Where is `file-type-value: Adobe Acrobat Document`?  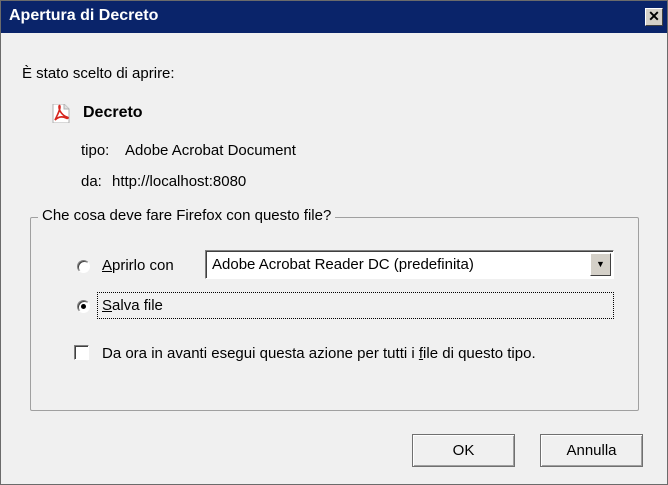
file-type-value: Adobe Acrobat Document is located at coordinates (210, 150).